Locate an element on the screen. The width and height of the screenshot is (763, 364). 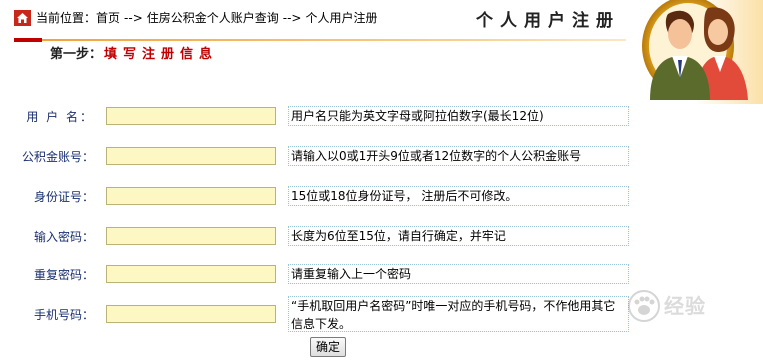
form-row-id-number: 身份证号： 15位或18位身份证号， 注册后不可修改。 is located at coordinates (320, 198).